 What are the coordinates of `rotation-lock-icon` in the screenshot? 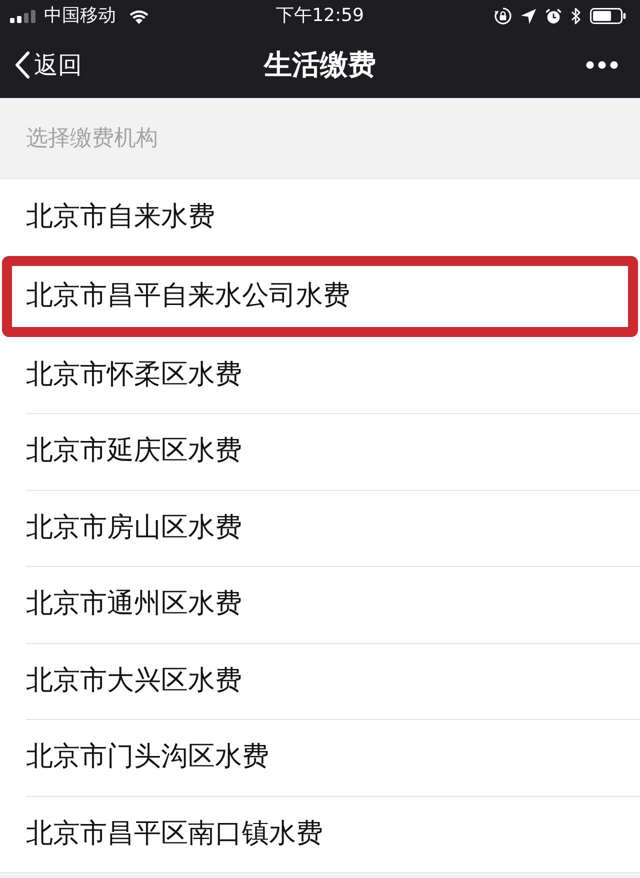 It's located at (503, 16).